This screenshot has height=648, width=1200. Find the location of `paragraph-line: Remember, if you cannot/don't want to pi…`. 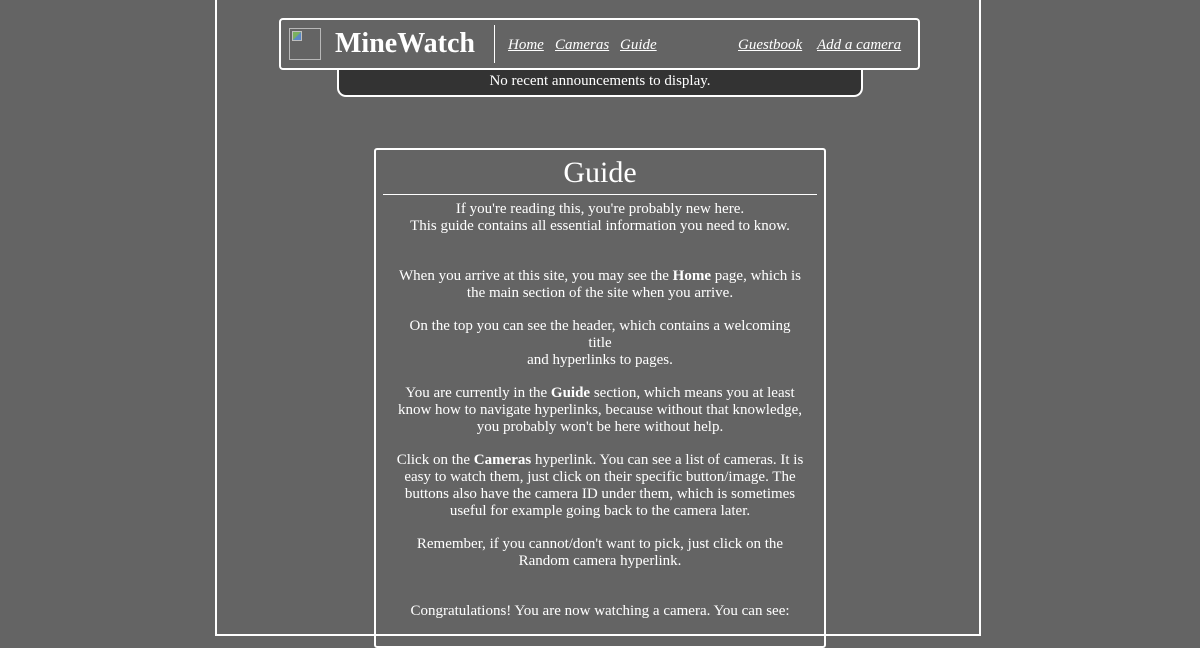

paragraph-line: Remember, if you cannot/don't want to pi… is located at coordinates (600, 544).